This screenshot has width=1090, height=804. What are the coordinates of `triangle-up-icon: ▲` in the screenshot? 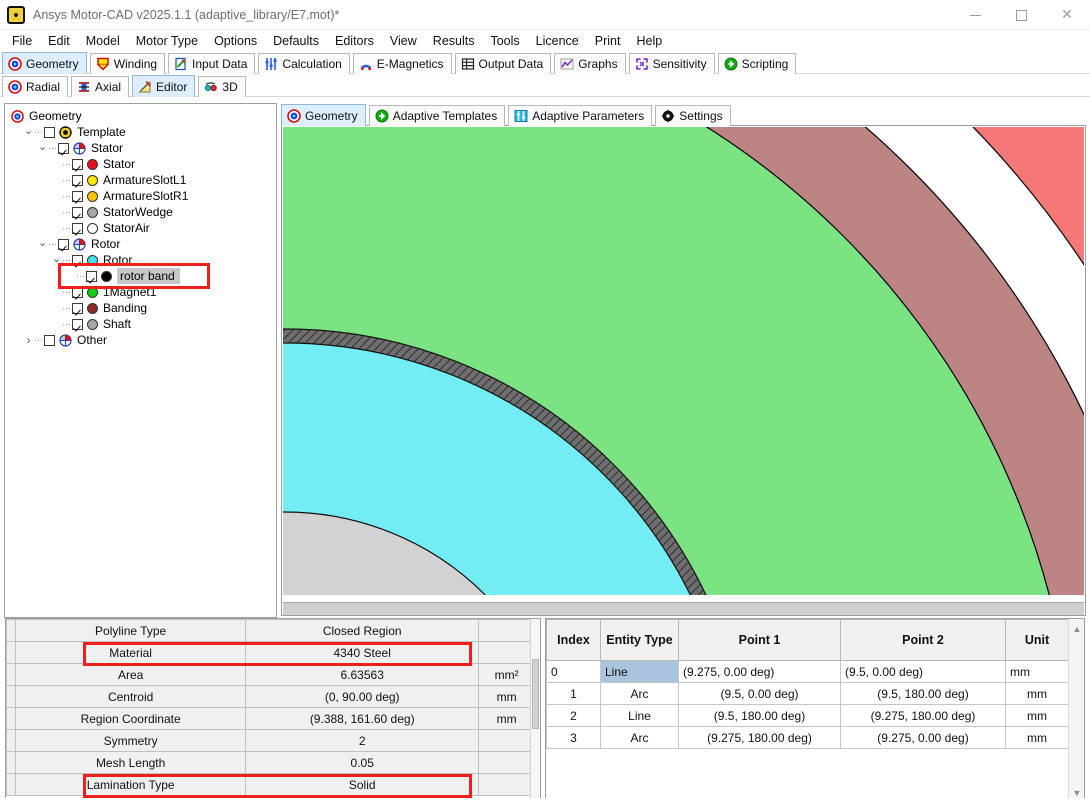 It's located at (1076, 629).